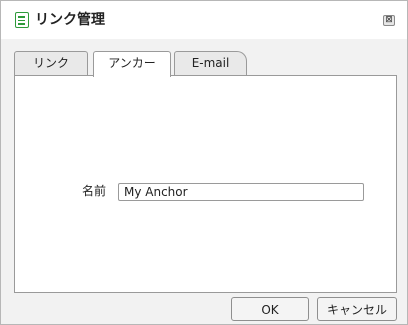  Describe the element at coordinates (210, 63) in the screenshot. I see `tab-email: E-mail` at that location.